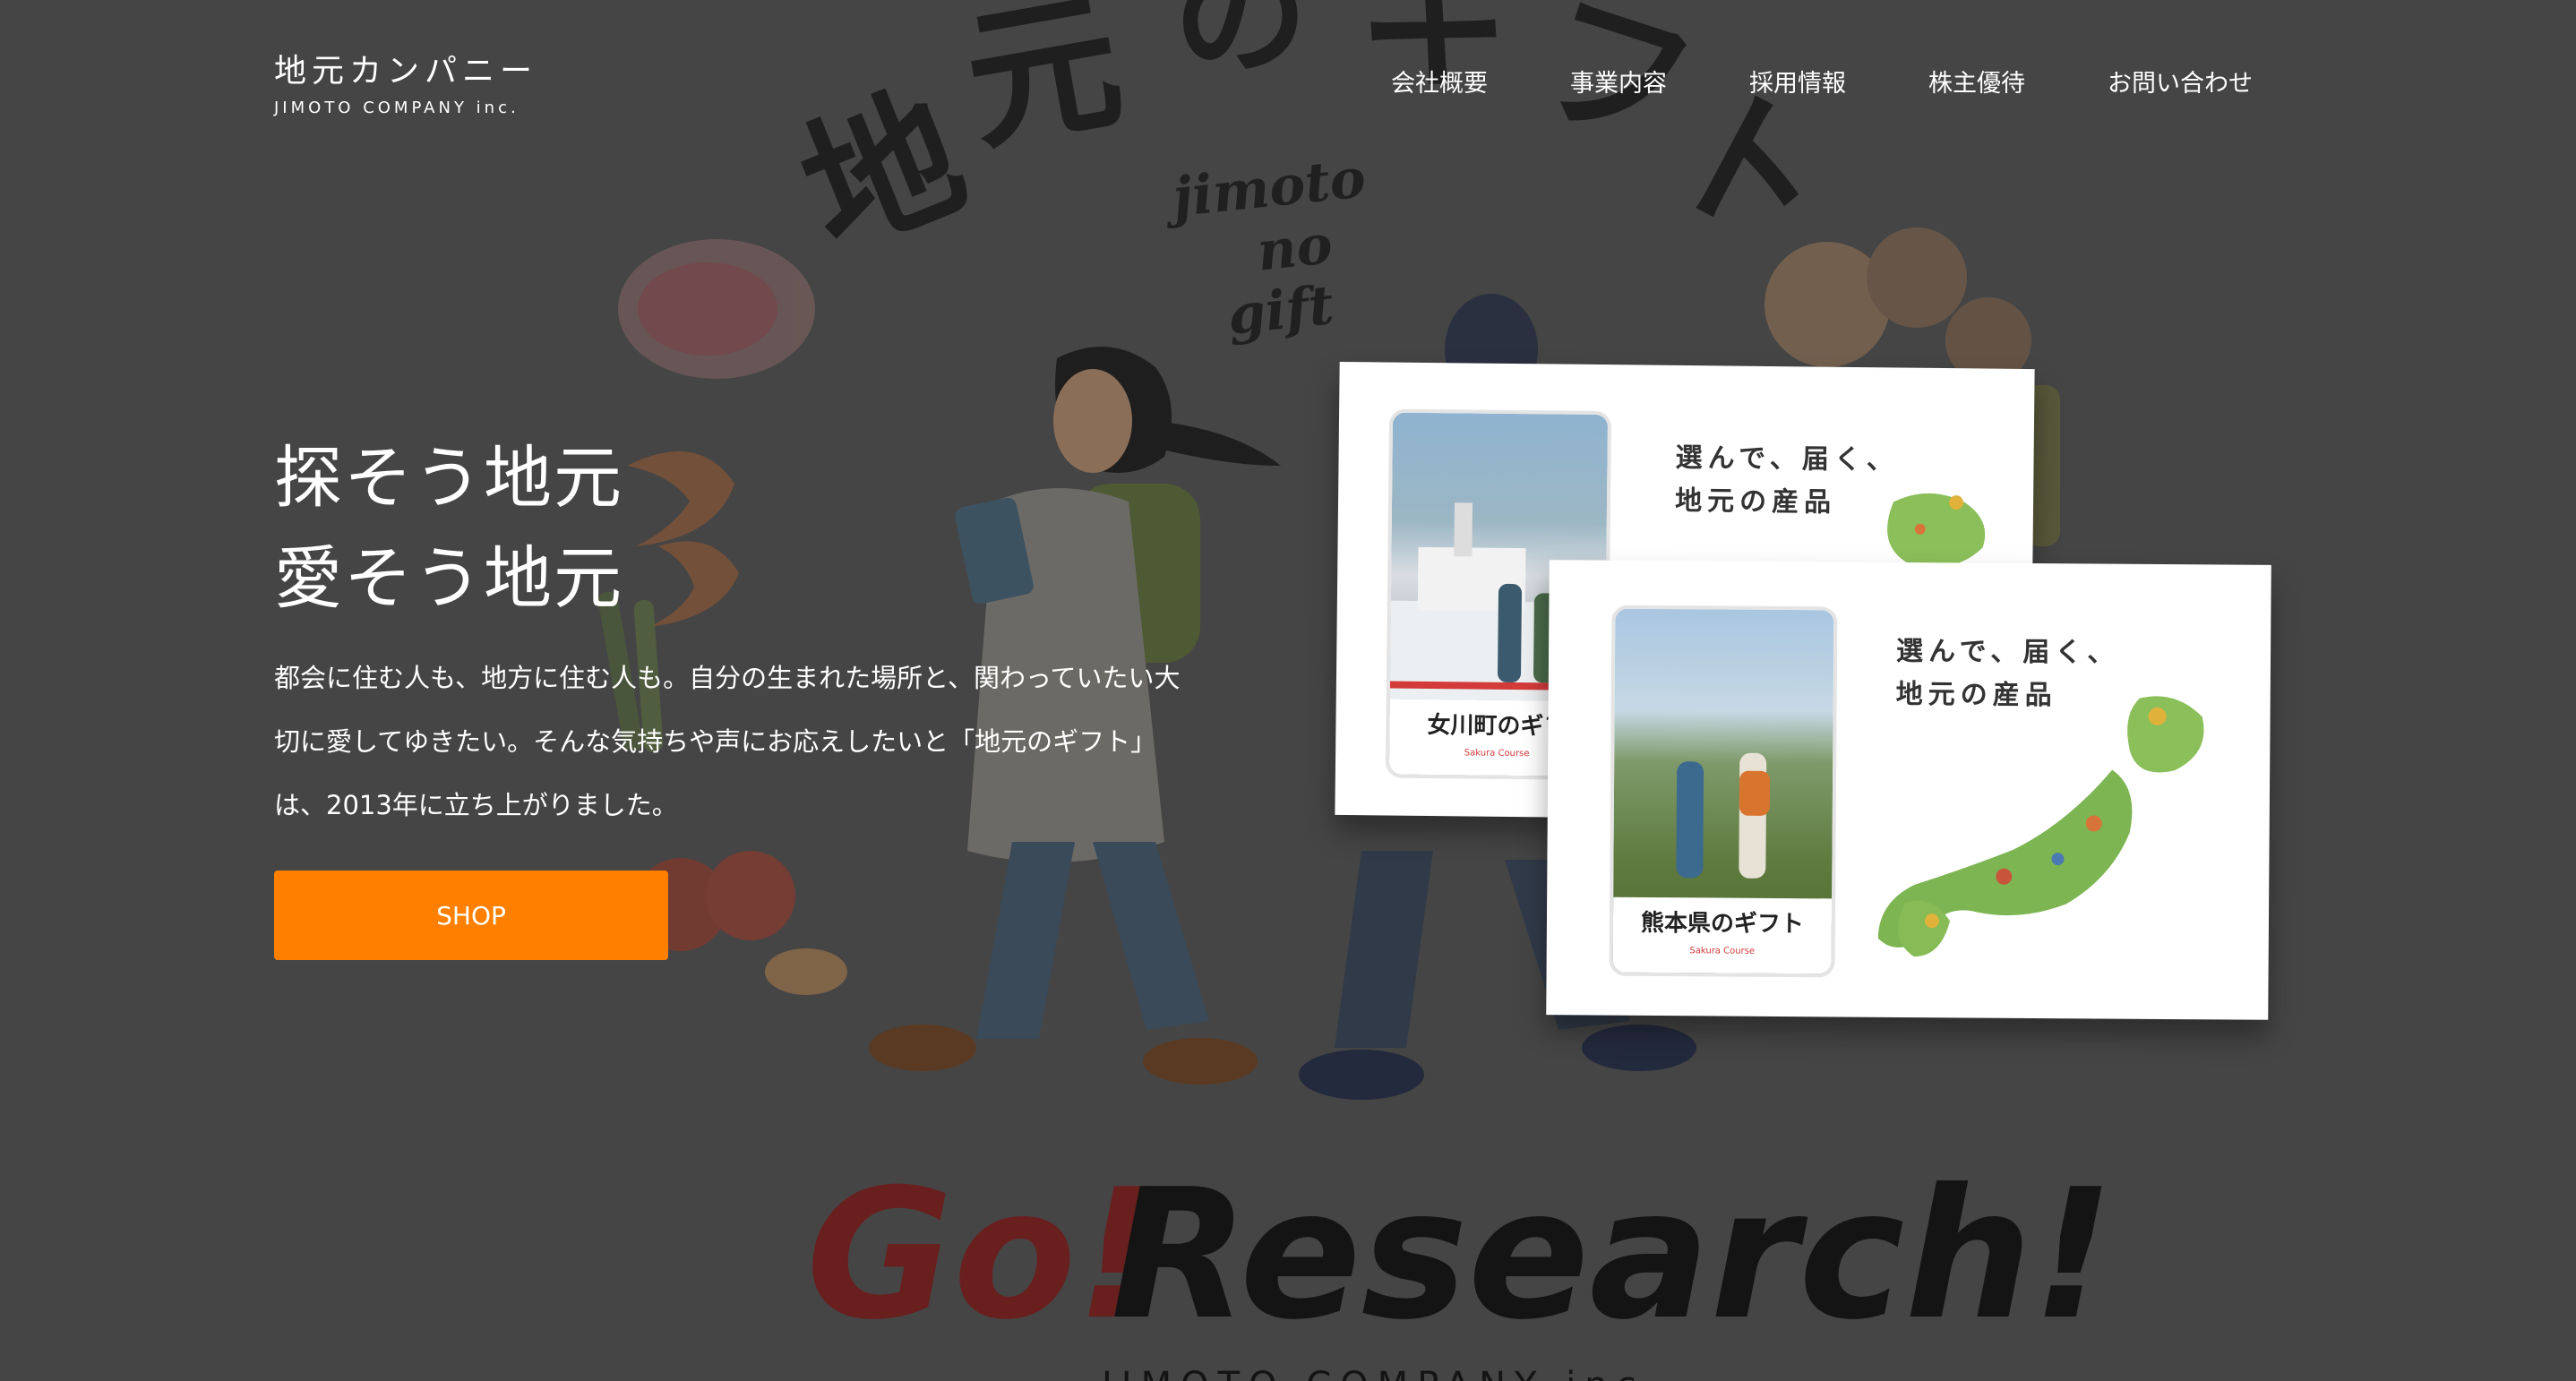 The image size is (2576, 1381). I want to click on poster-script-no: no, so click(1294, 248).